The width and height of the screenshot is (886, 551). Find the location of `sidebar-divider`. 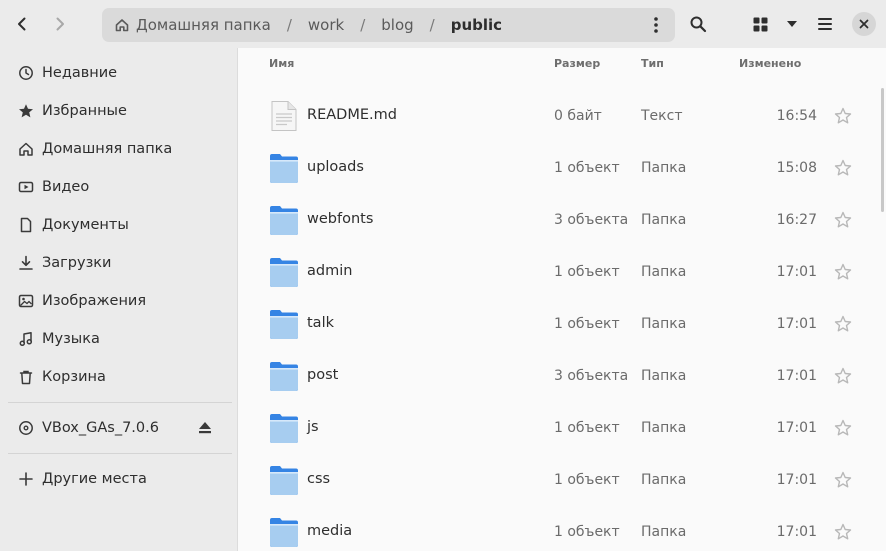

sidebar-divider is located at coordinates (120, 402).